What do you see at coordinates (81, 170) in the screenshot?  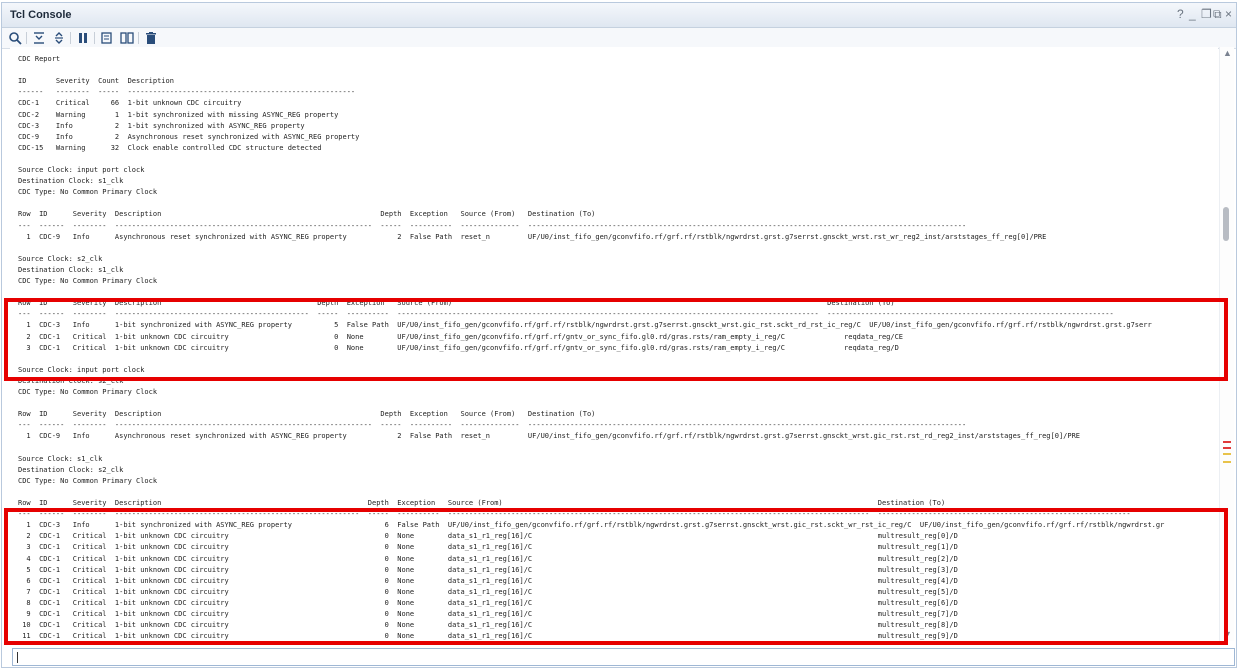 I see `console-line: Source Clock: input port clock` at bounding box center [81, 170].